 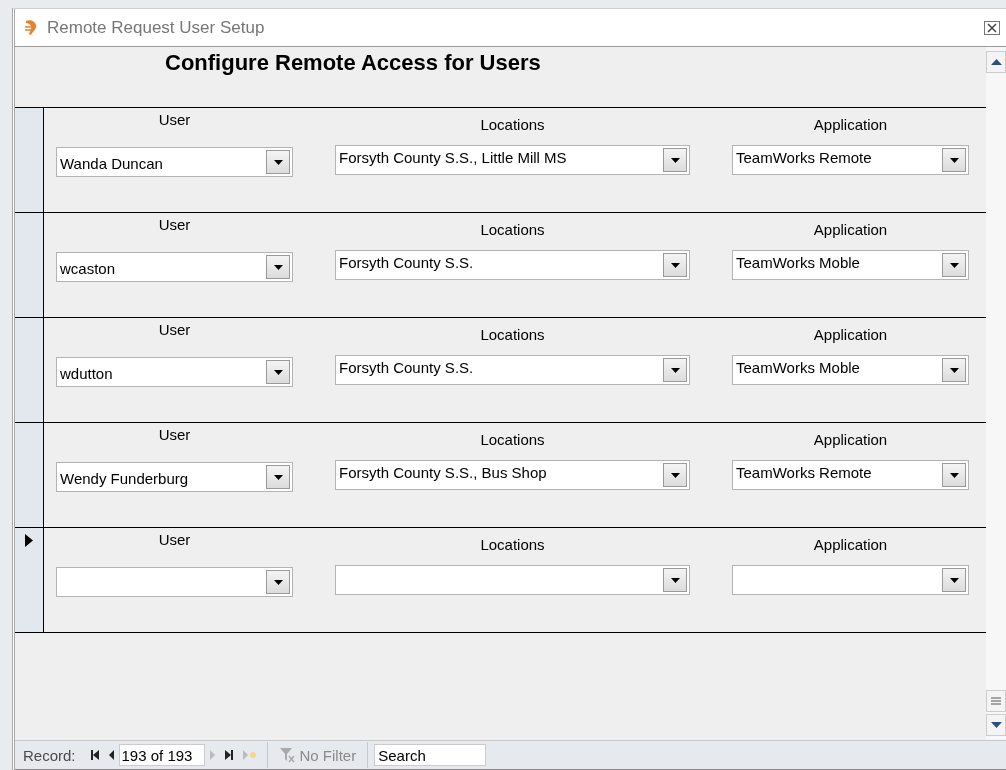 What do you see at coordinates (94, 755) in the screenshot?
I see `first-record-icon` at bounding box center [94, 755].